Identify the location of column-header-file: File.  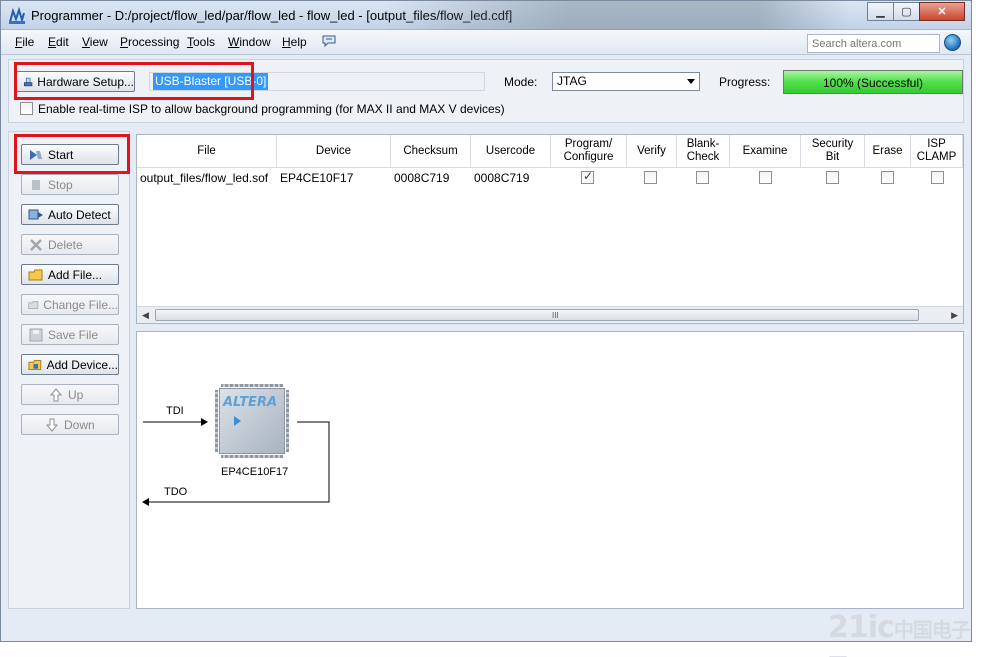
(207, 151).